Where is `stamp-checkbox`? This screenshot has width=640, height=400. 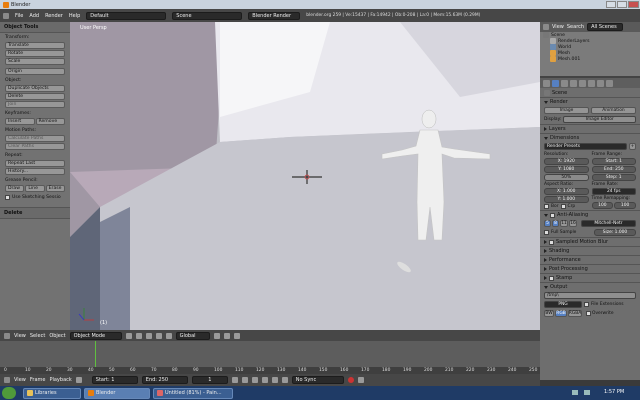 stamp-checkbox is located at coordinates (551, 278).